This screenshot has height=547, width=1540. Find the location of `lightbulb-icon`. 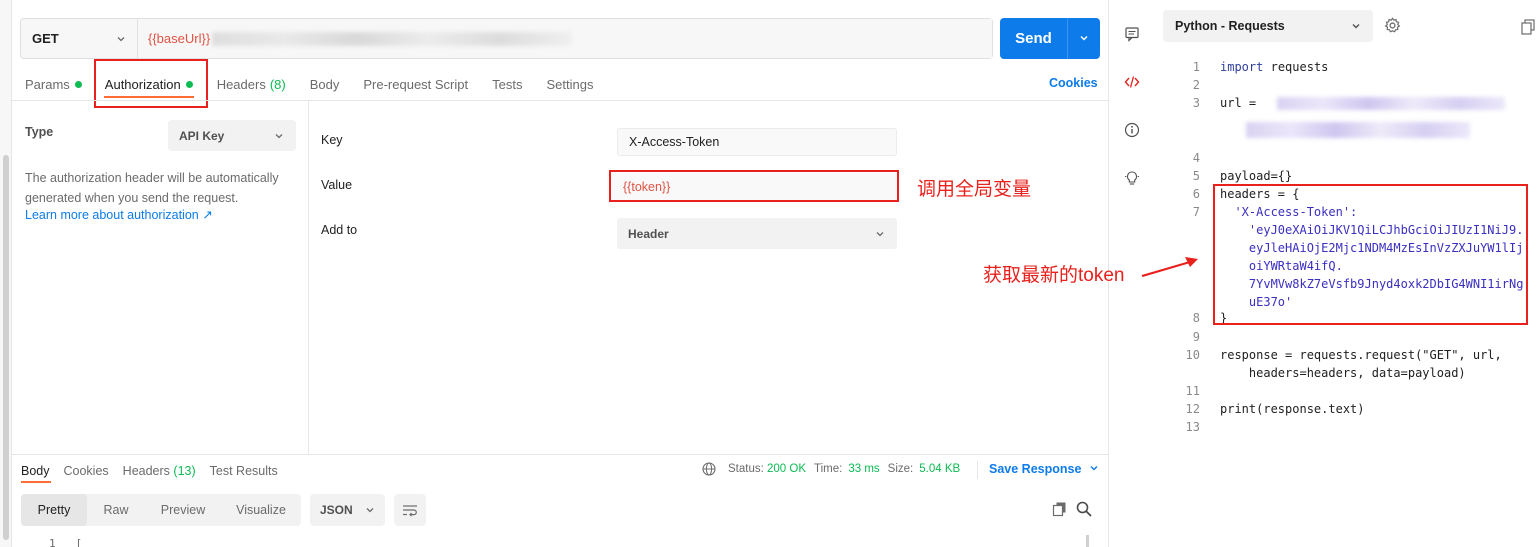

lightbulb-icon is located at coordinates (1132, 178).